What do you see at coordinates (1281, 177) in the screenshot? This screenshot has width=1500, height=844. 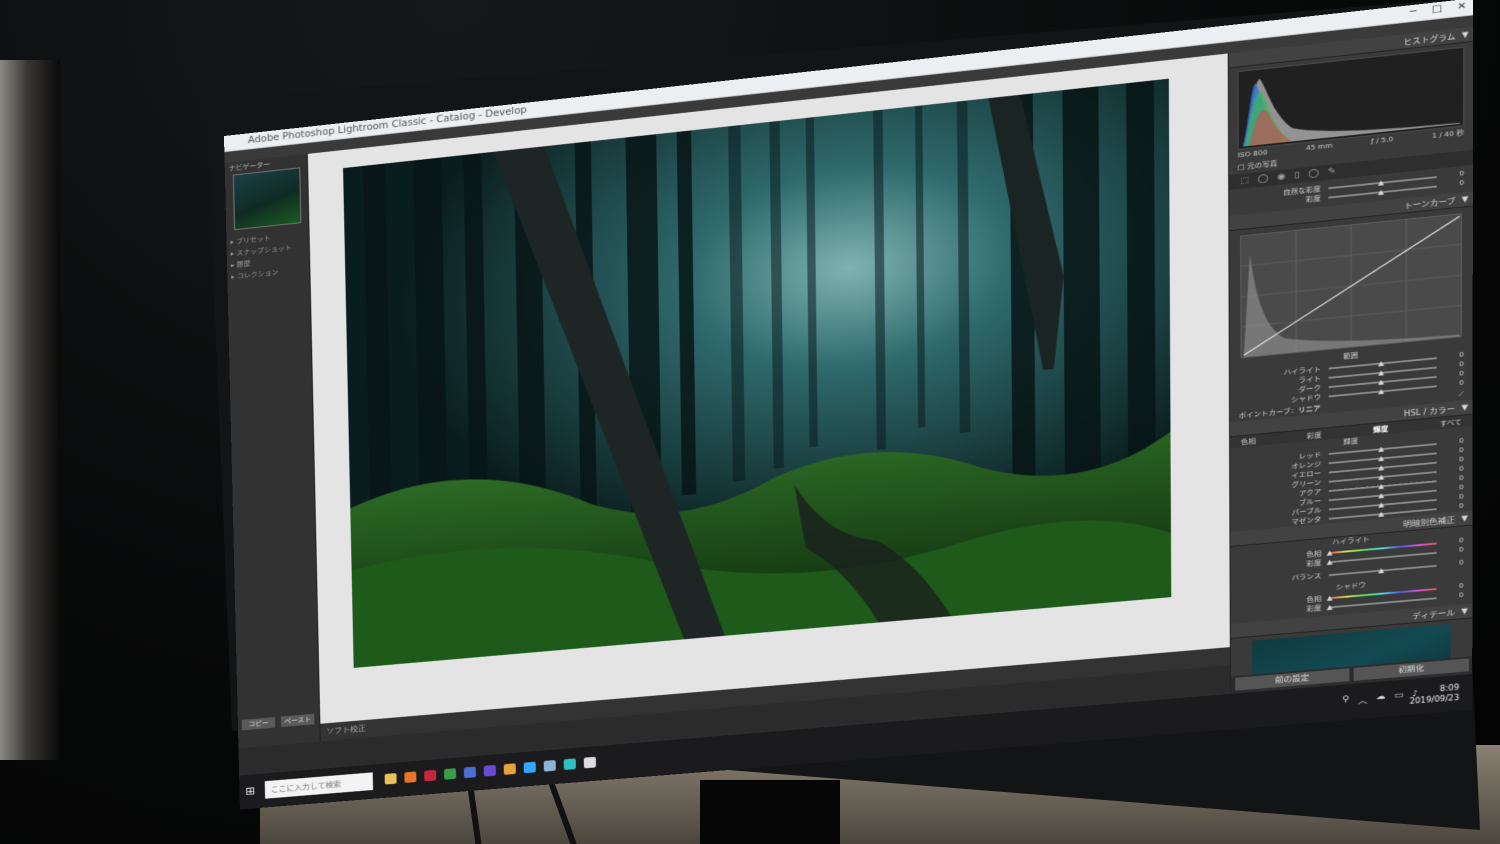 I see `red-eye-icon: ◉` at bounding box center [1281, 177].